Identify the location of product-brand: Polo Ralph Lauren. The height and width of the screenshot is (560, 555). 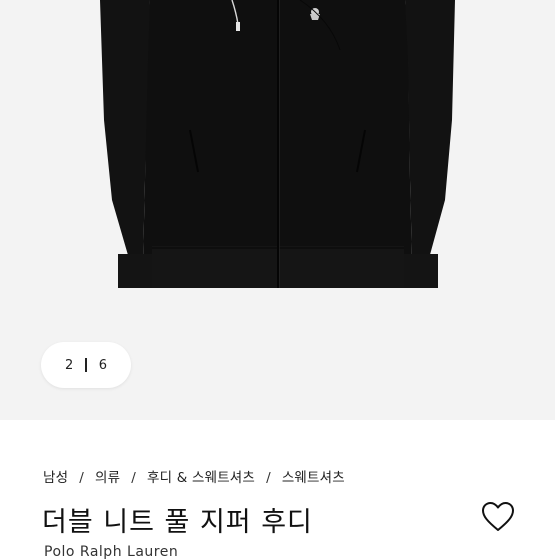
(111, 552).